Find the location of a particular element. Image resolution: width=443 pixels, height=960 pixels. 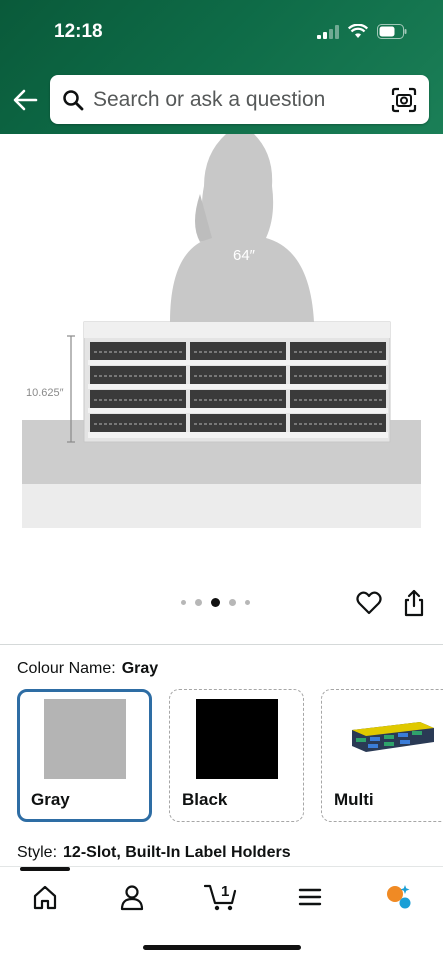

colour-name-label: Colour Name: is located at coordinates (66, 668).